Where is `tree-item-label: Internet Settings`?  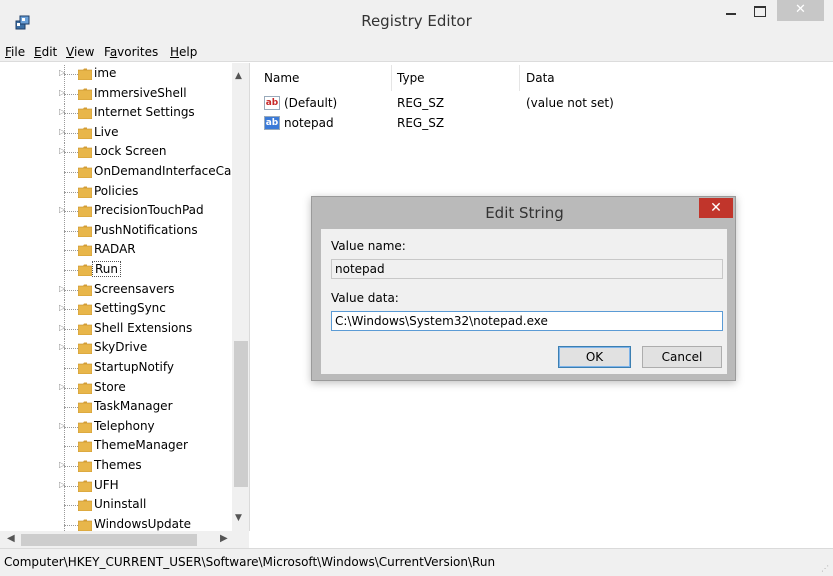 tree-item-label: Internet Settings is located at coordinates (144, 112).